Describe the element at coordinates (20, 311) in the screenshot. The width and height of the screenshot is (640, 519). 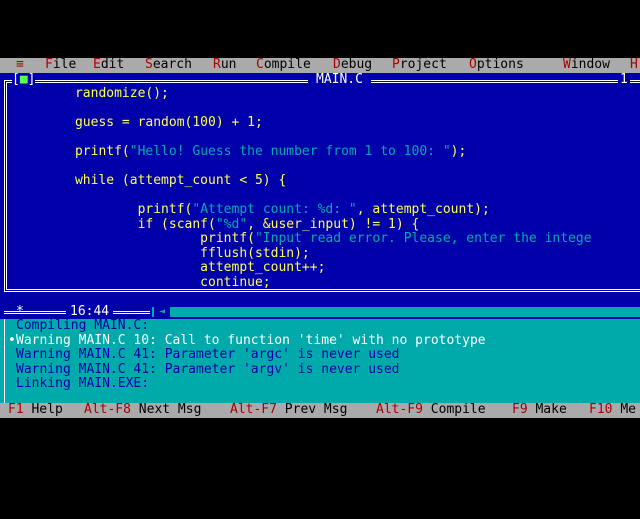
I see `modified-indicator: *` at that location.